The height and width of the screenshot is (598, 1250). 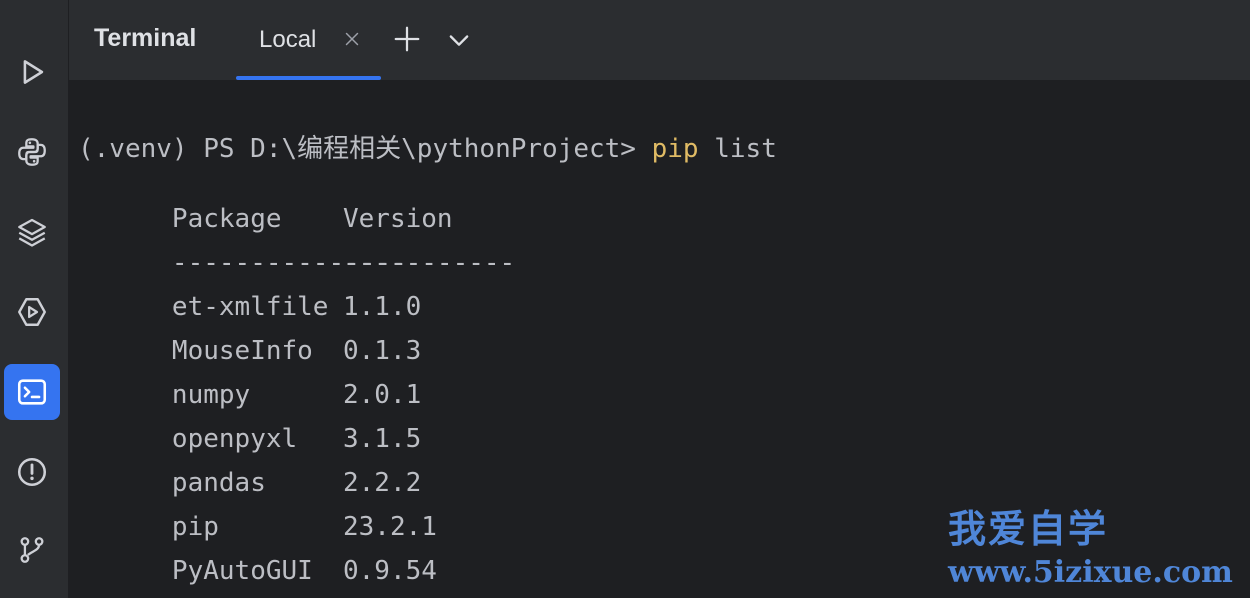 What do you see at coordinates (352, 39) in the screenshot?
I see `close-icon` at bounding box center [352, 39].